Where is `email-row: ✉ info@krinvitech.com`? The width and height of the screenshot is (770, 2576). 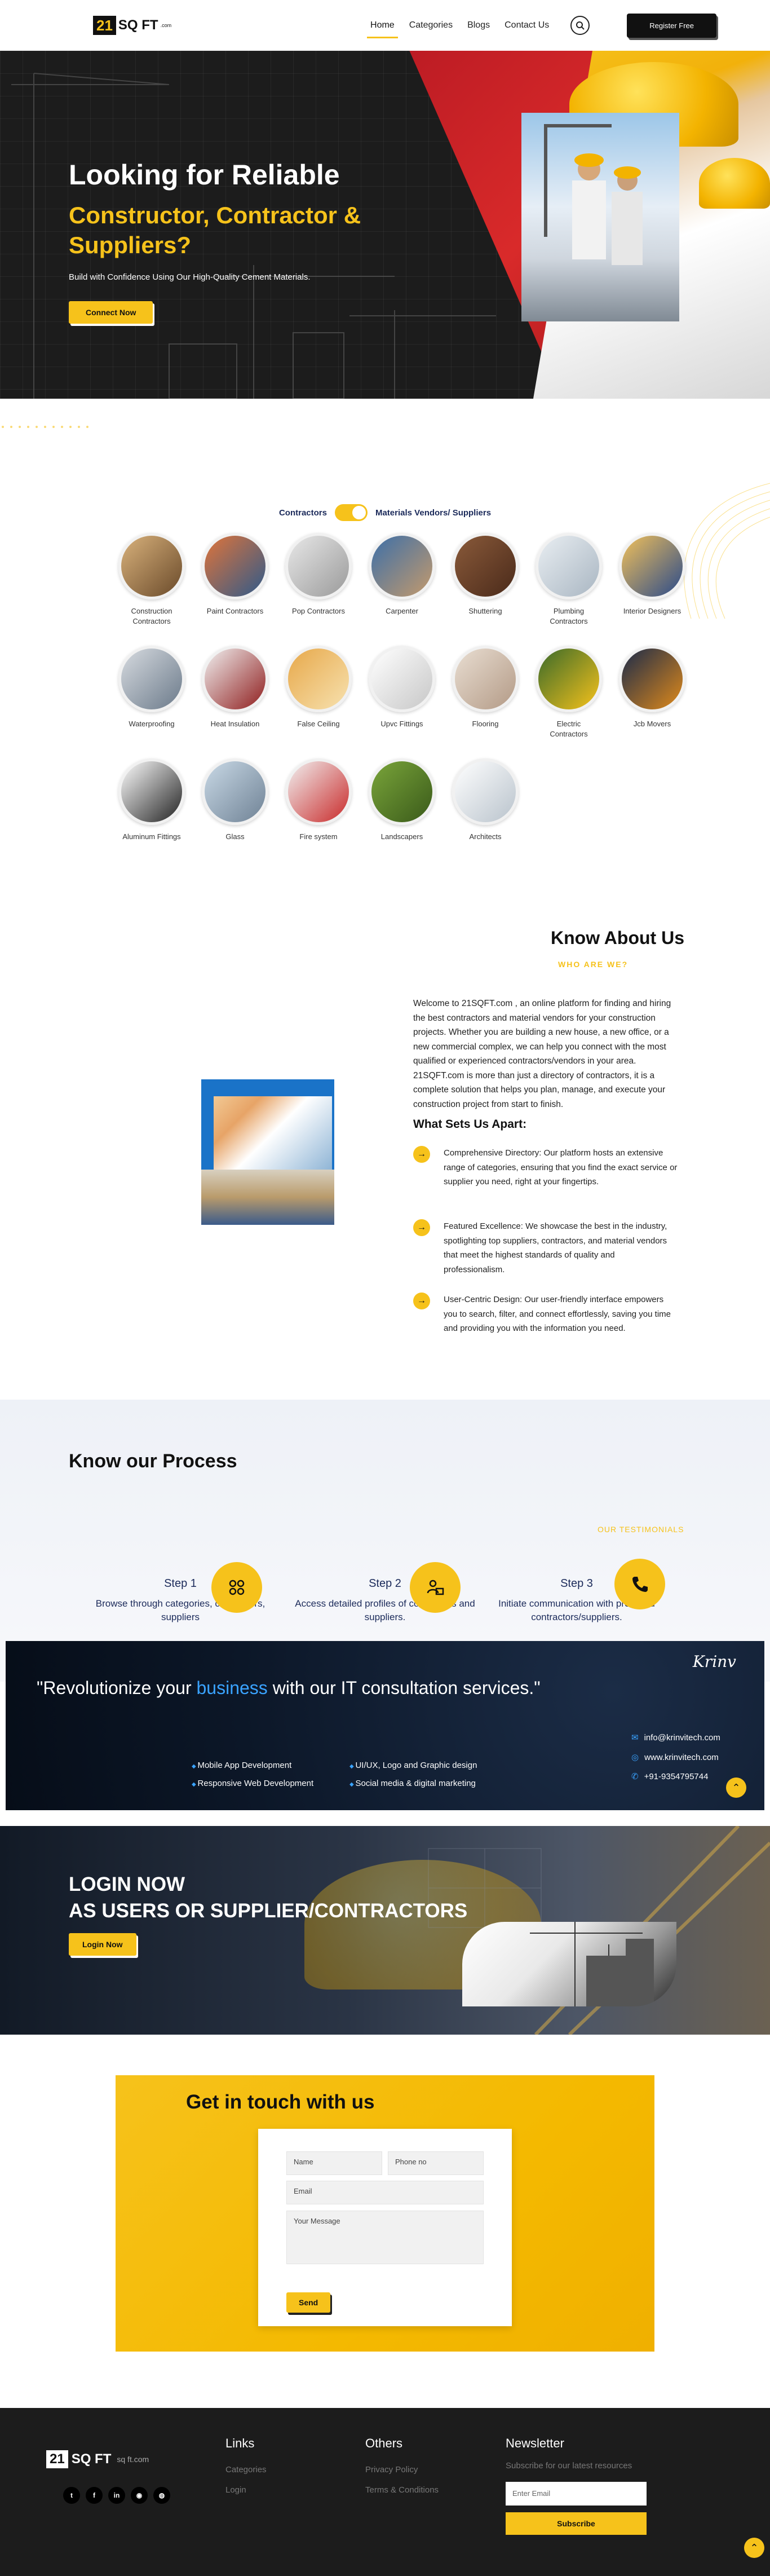
email-row: ✉ info@krinvitech.com is located at coordinates (676, 1738).